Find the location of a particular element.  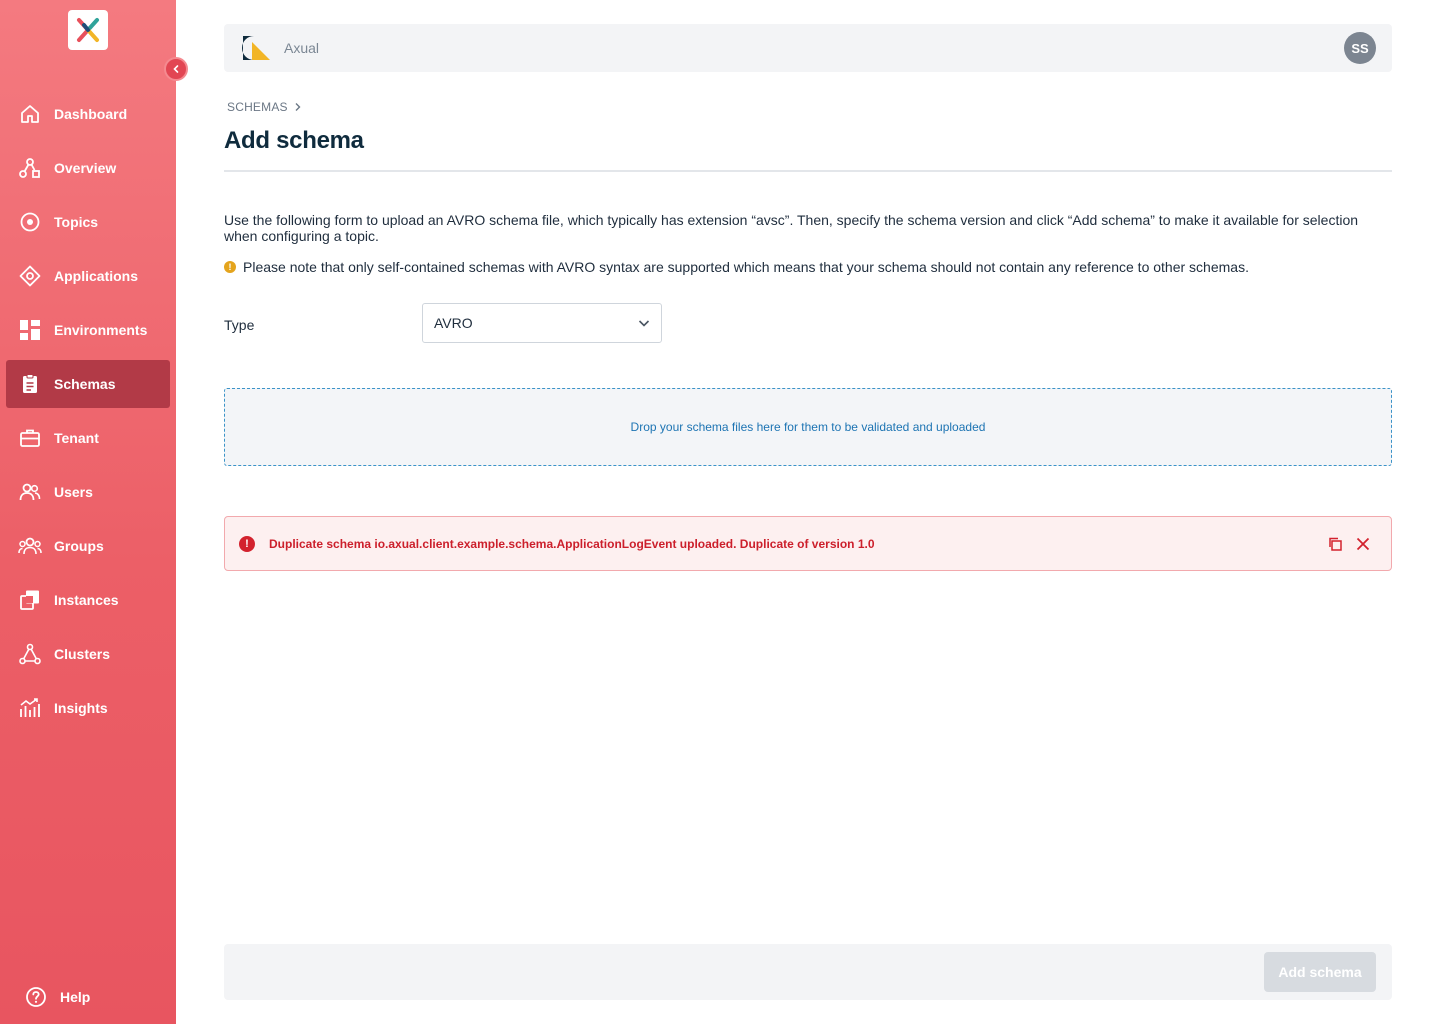

sidebar-item-label: Schemas is located at coordinates (85, 384).